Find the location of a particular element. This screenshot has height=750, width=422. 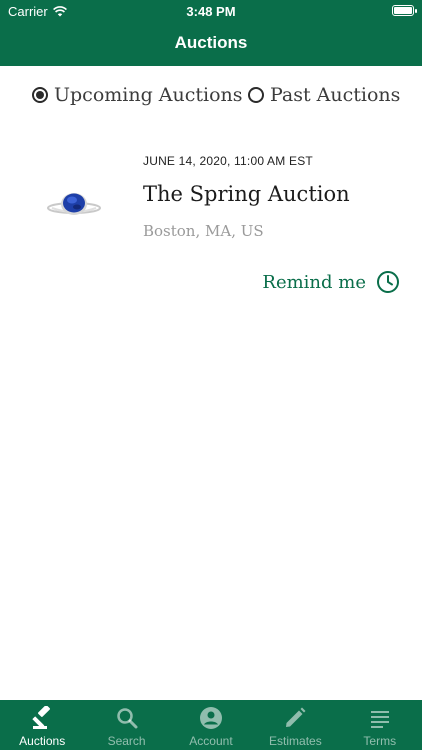

past-auctions-radio: Past Auctions is located at coordinates (324, 95).